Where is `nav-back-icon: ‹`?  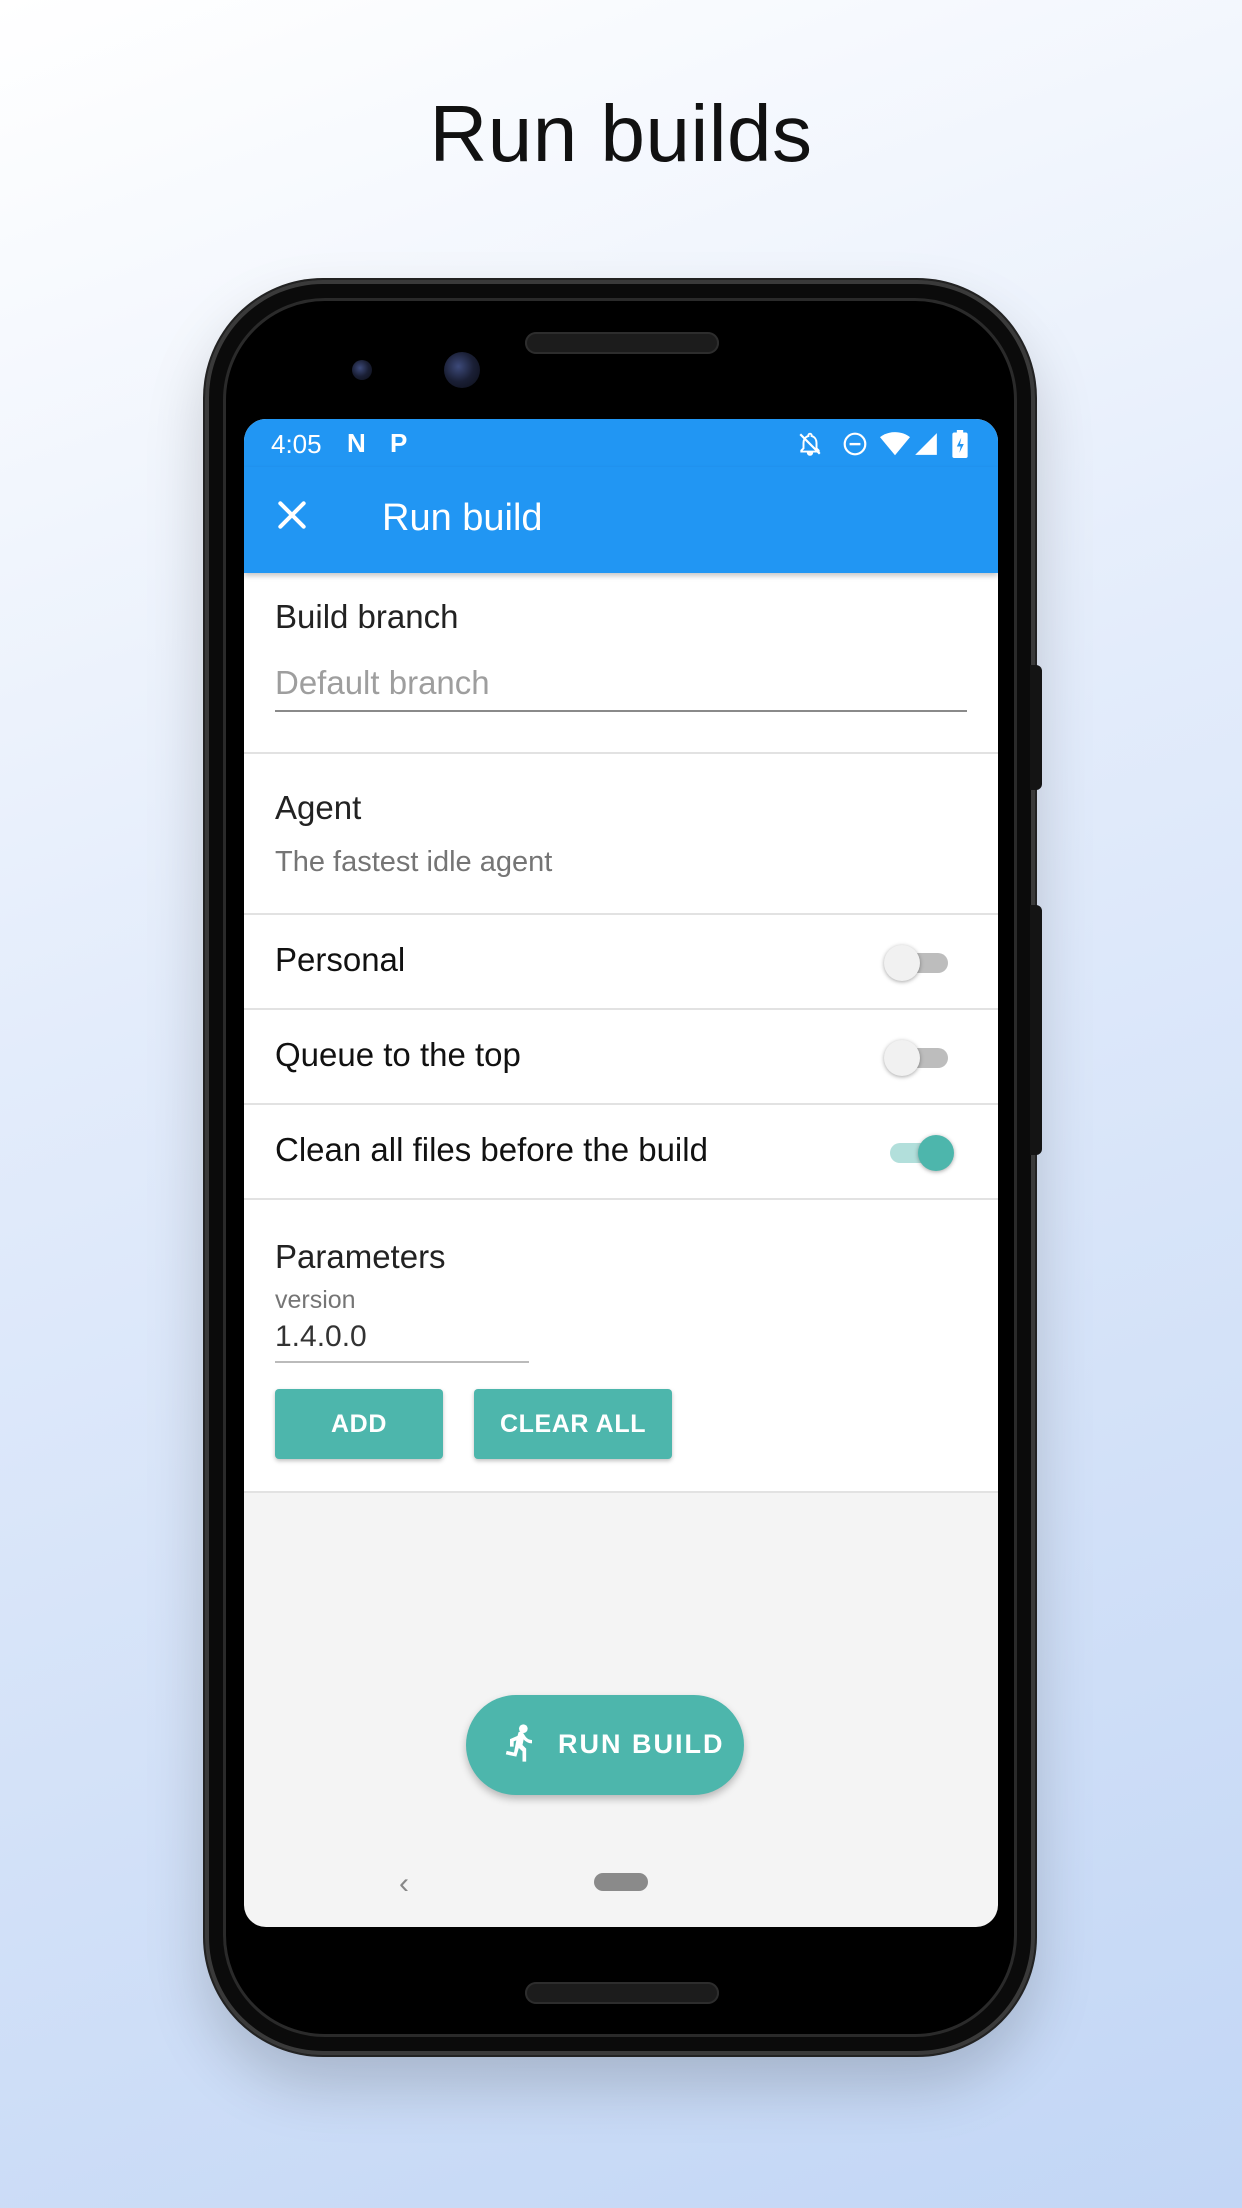
nav-back-icon: ‹ is located at coordinates (404, 1884).